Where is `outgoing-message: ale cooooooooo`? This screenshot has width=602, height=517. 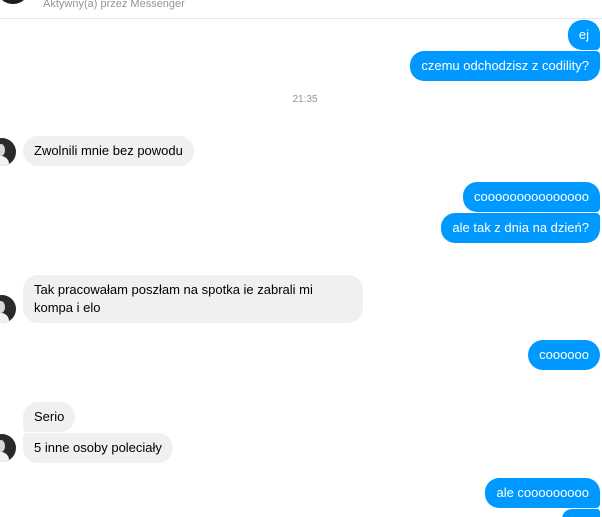 outgoing-message: ale cooooooooo is located at coordinates (542, 493).